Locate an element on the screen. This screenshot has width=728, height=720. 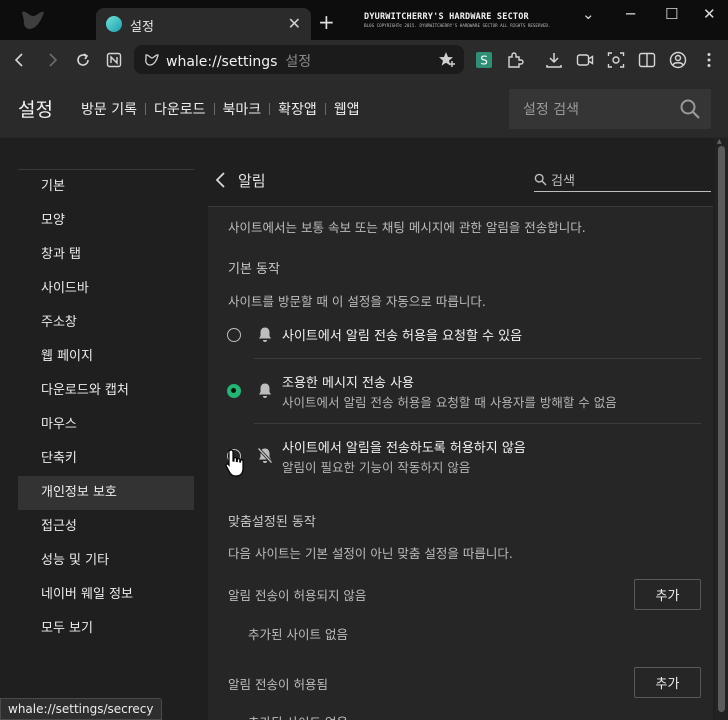
option-block-label: 사이트에서 알림을 전송하도록 허용하지 않음 is located at coordinates (404, 446).